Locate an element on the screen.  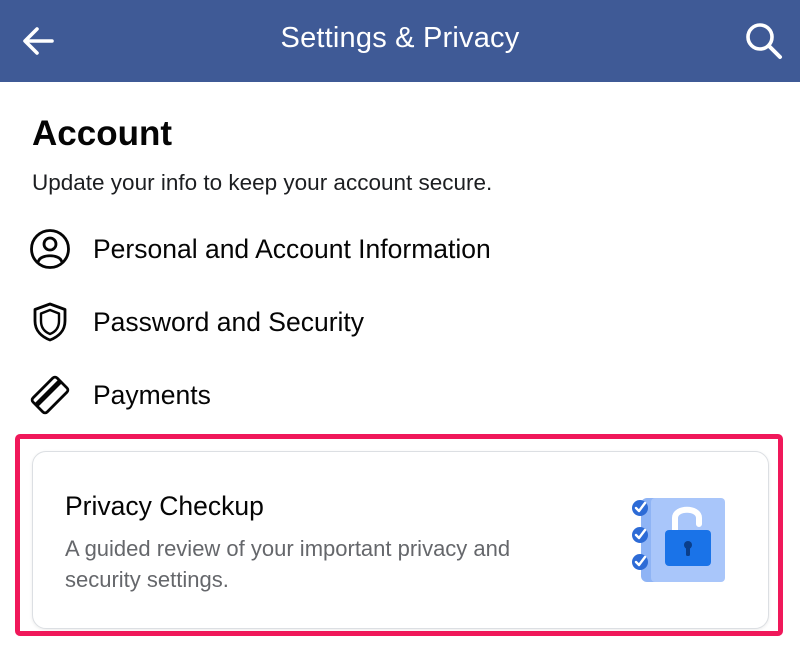
page-title: Settings & Privacy is located at coordinates (400, 38).